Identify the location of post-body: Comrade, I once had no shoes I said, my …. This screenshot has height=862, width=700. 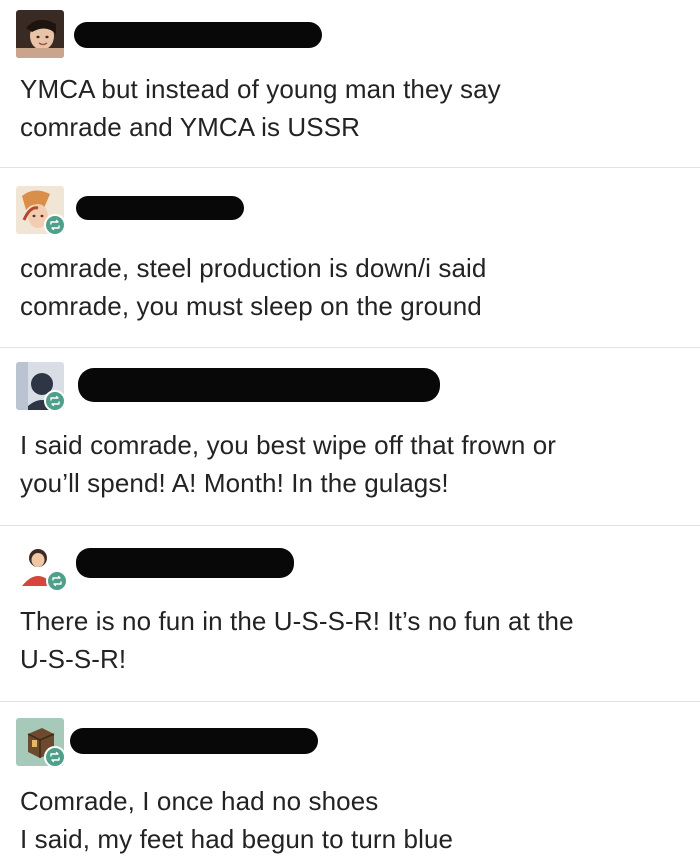
(350, 820).